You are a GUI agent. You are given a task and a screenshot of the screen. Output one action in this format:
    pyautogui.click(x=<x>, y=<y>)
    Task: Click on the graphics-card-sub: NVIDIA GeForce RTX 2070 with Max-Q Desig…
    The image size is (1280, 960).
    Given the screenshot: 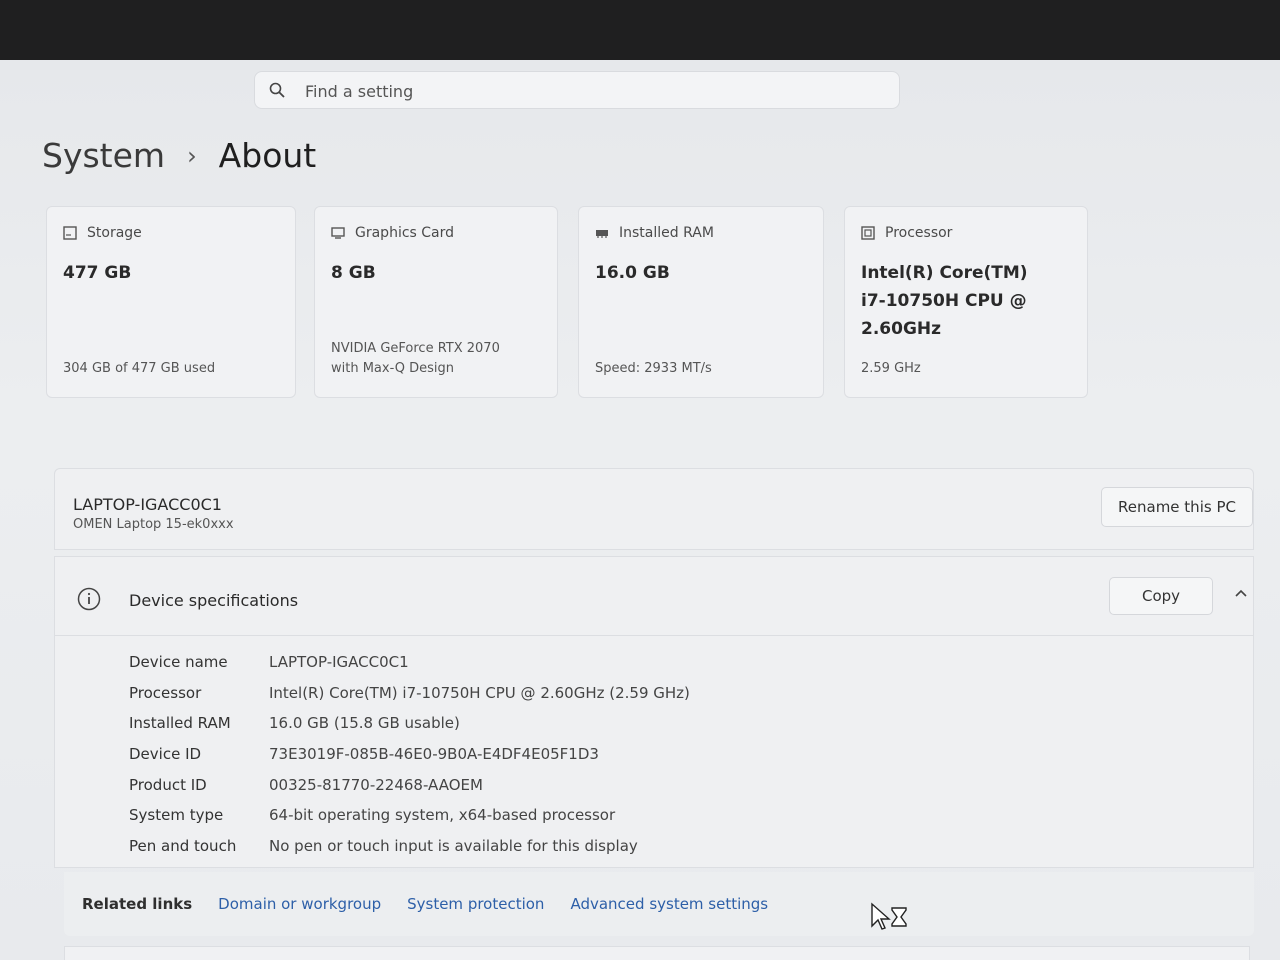 What is the action you would take?
    pyautogui.click(x=415, y=358)
    